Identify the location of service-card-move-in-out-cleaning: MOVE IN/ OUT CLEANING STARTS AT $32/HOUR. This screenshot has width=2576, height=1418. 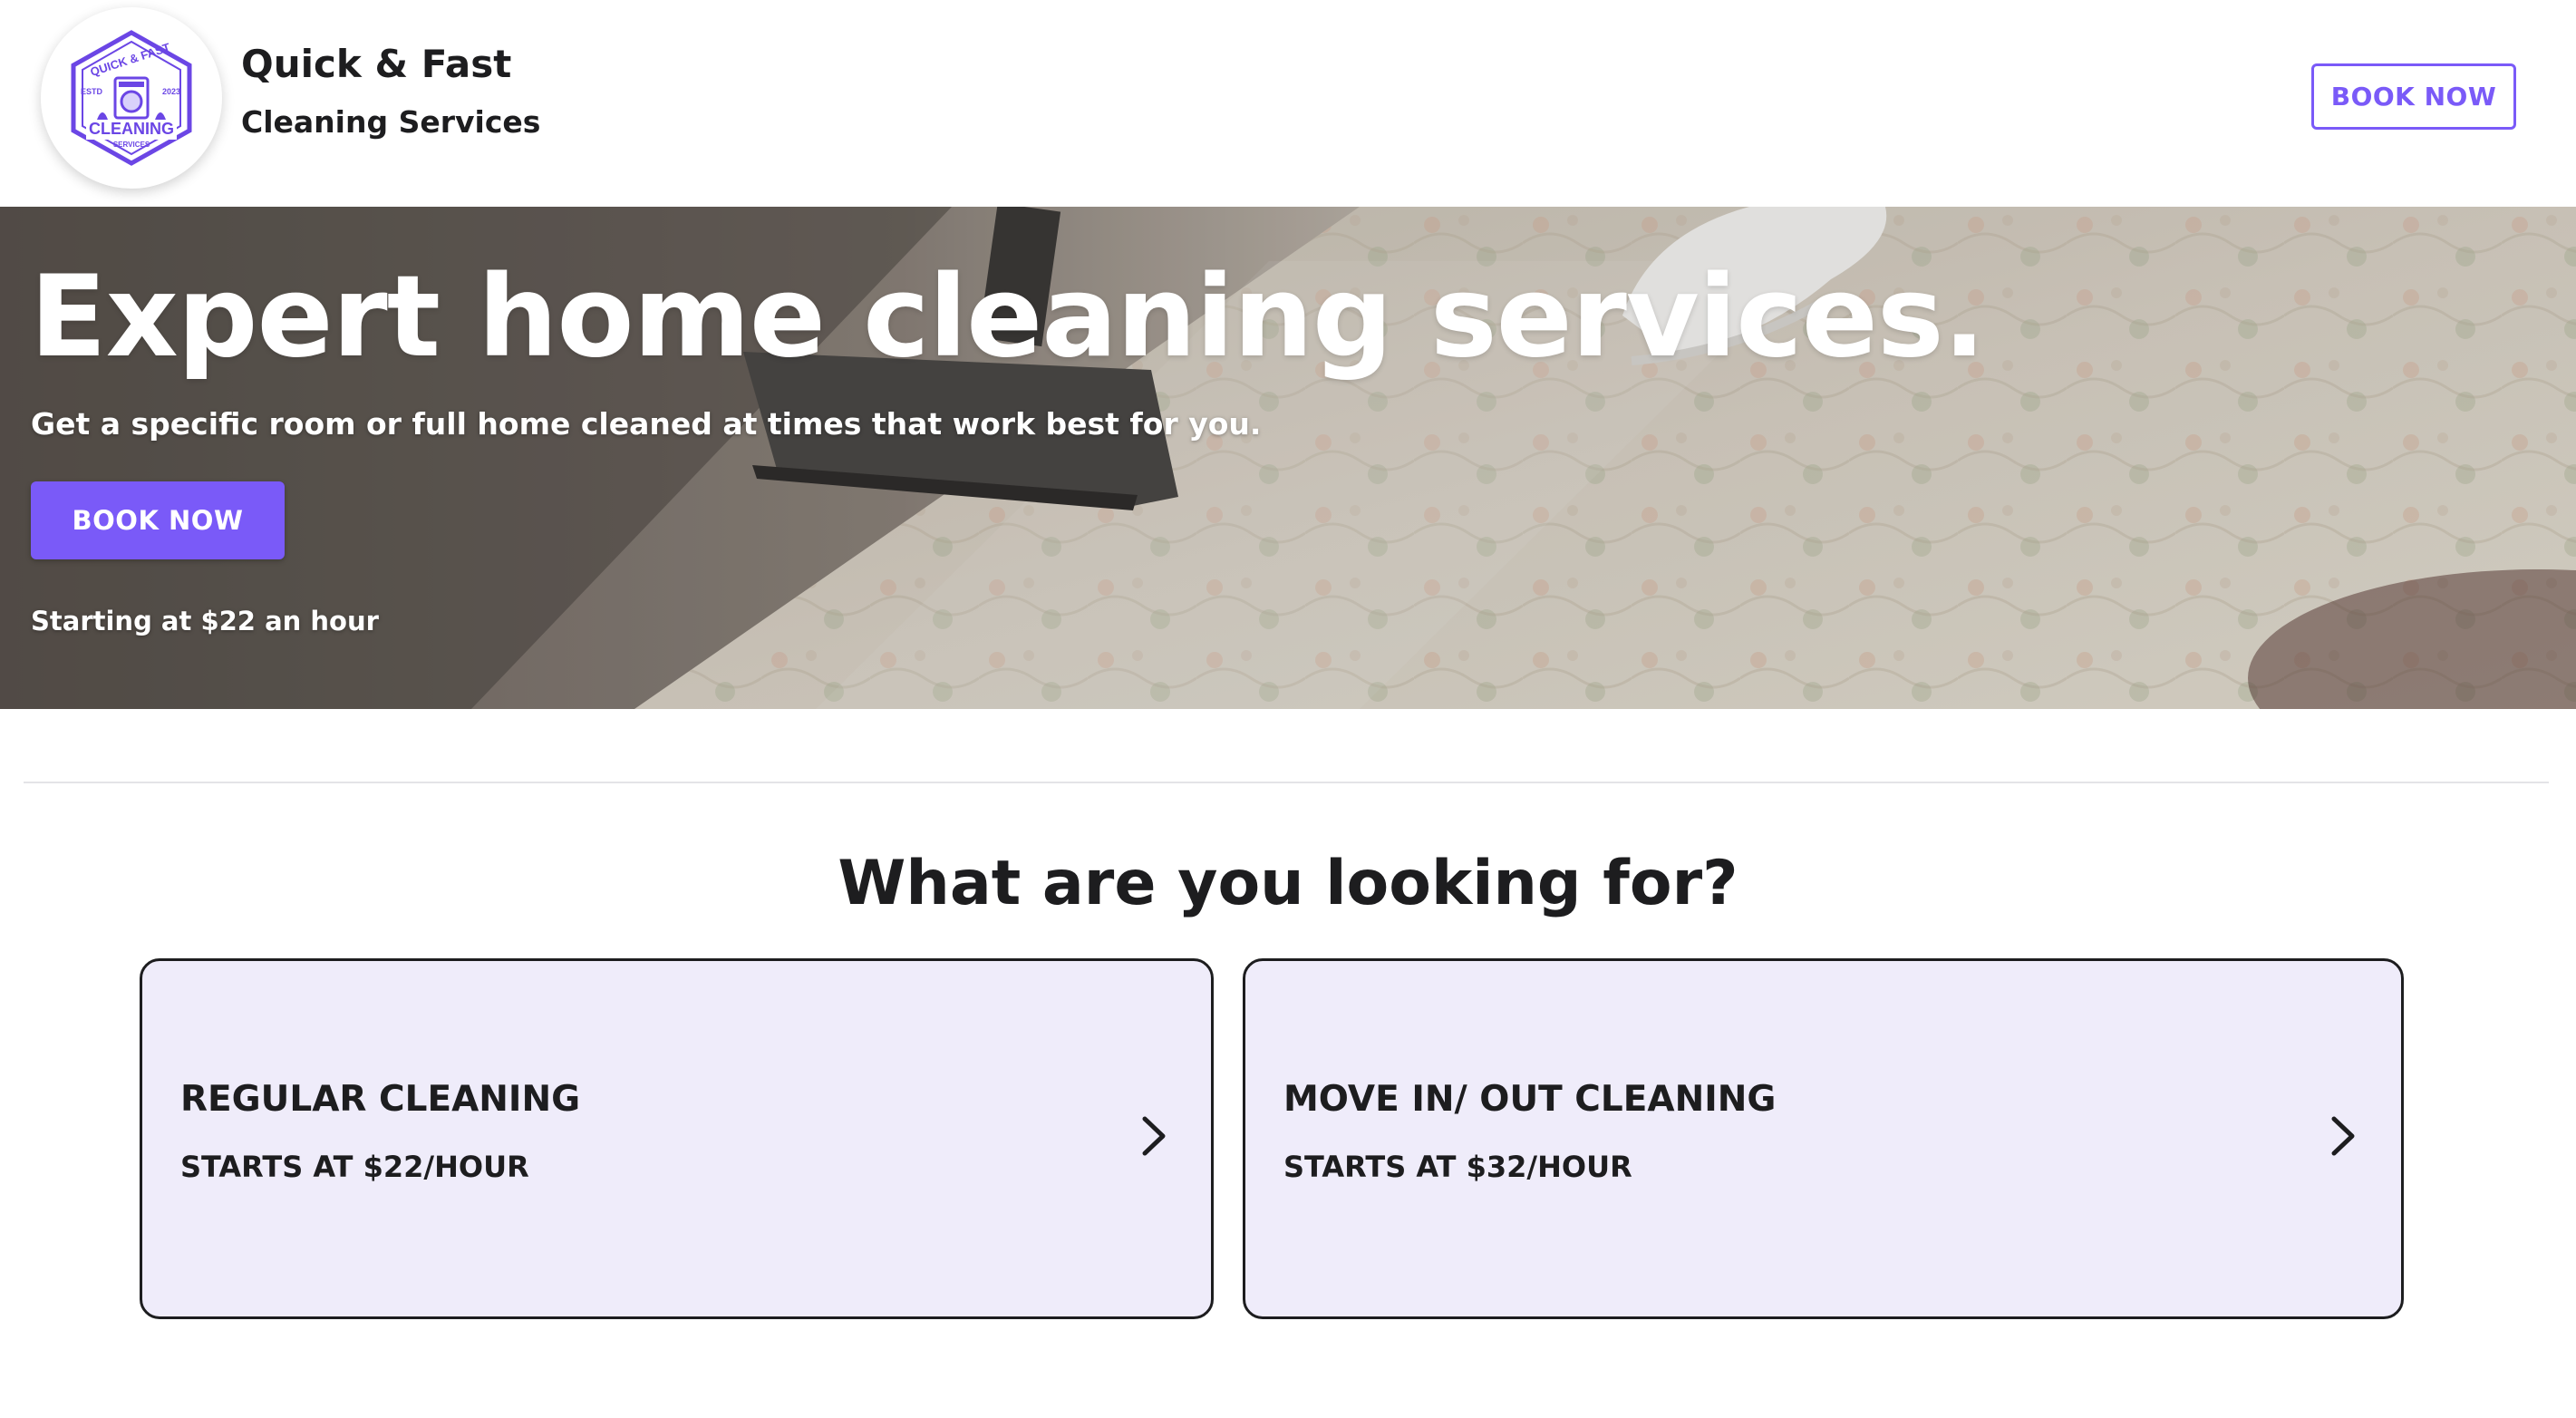
(1823, 1138).